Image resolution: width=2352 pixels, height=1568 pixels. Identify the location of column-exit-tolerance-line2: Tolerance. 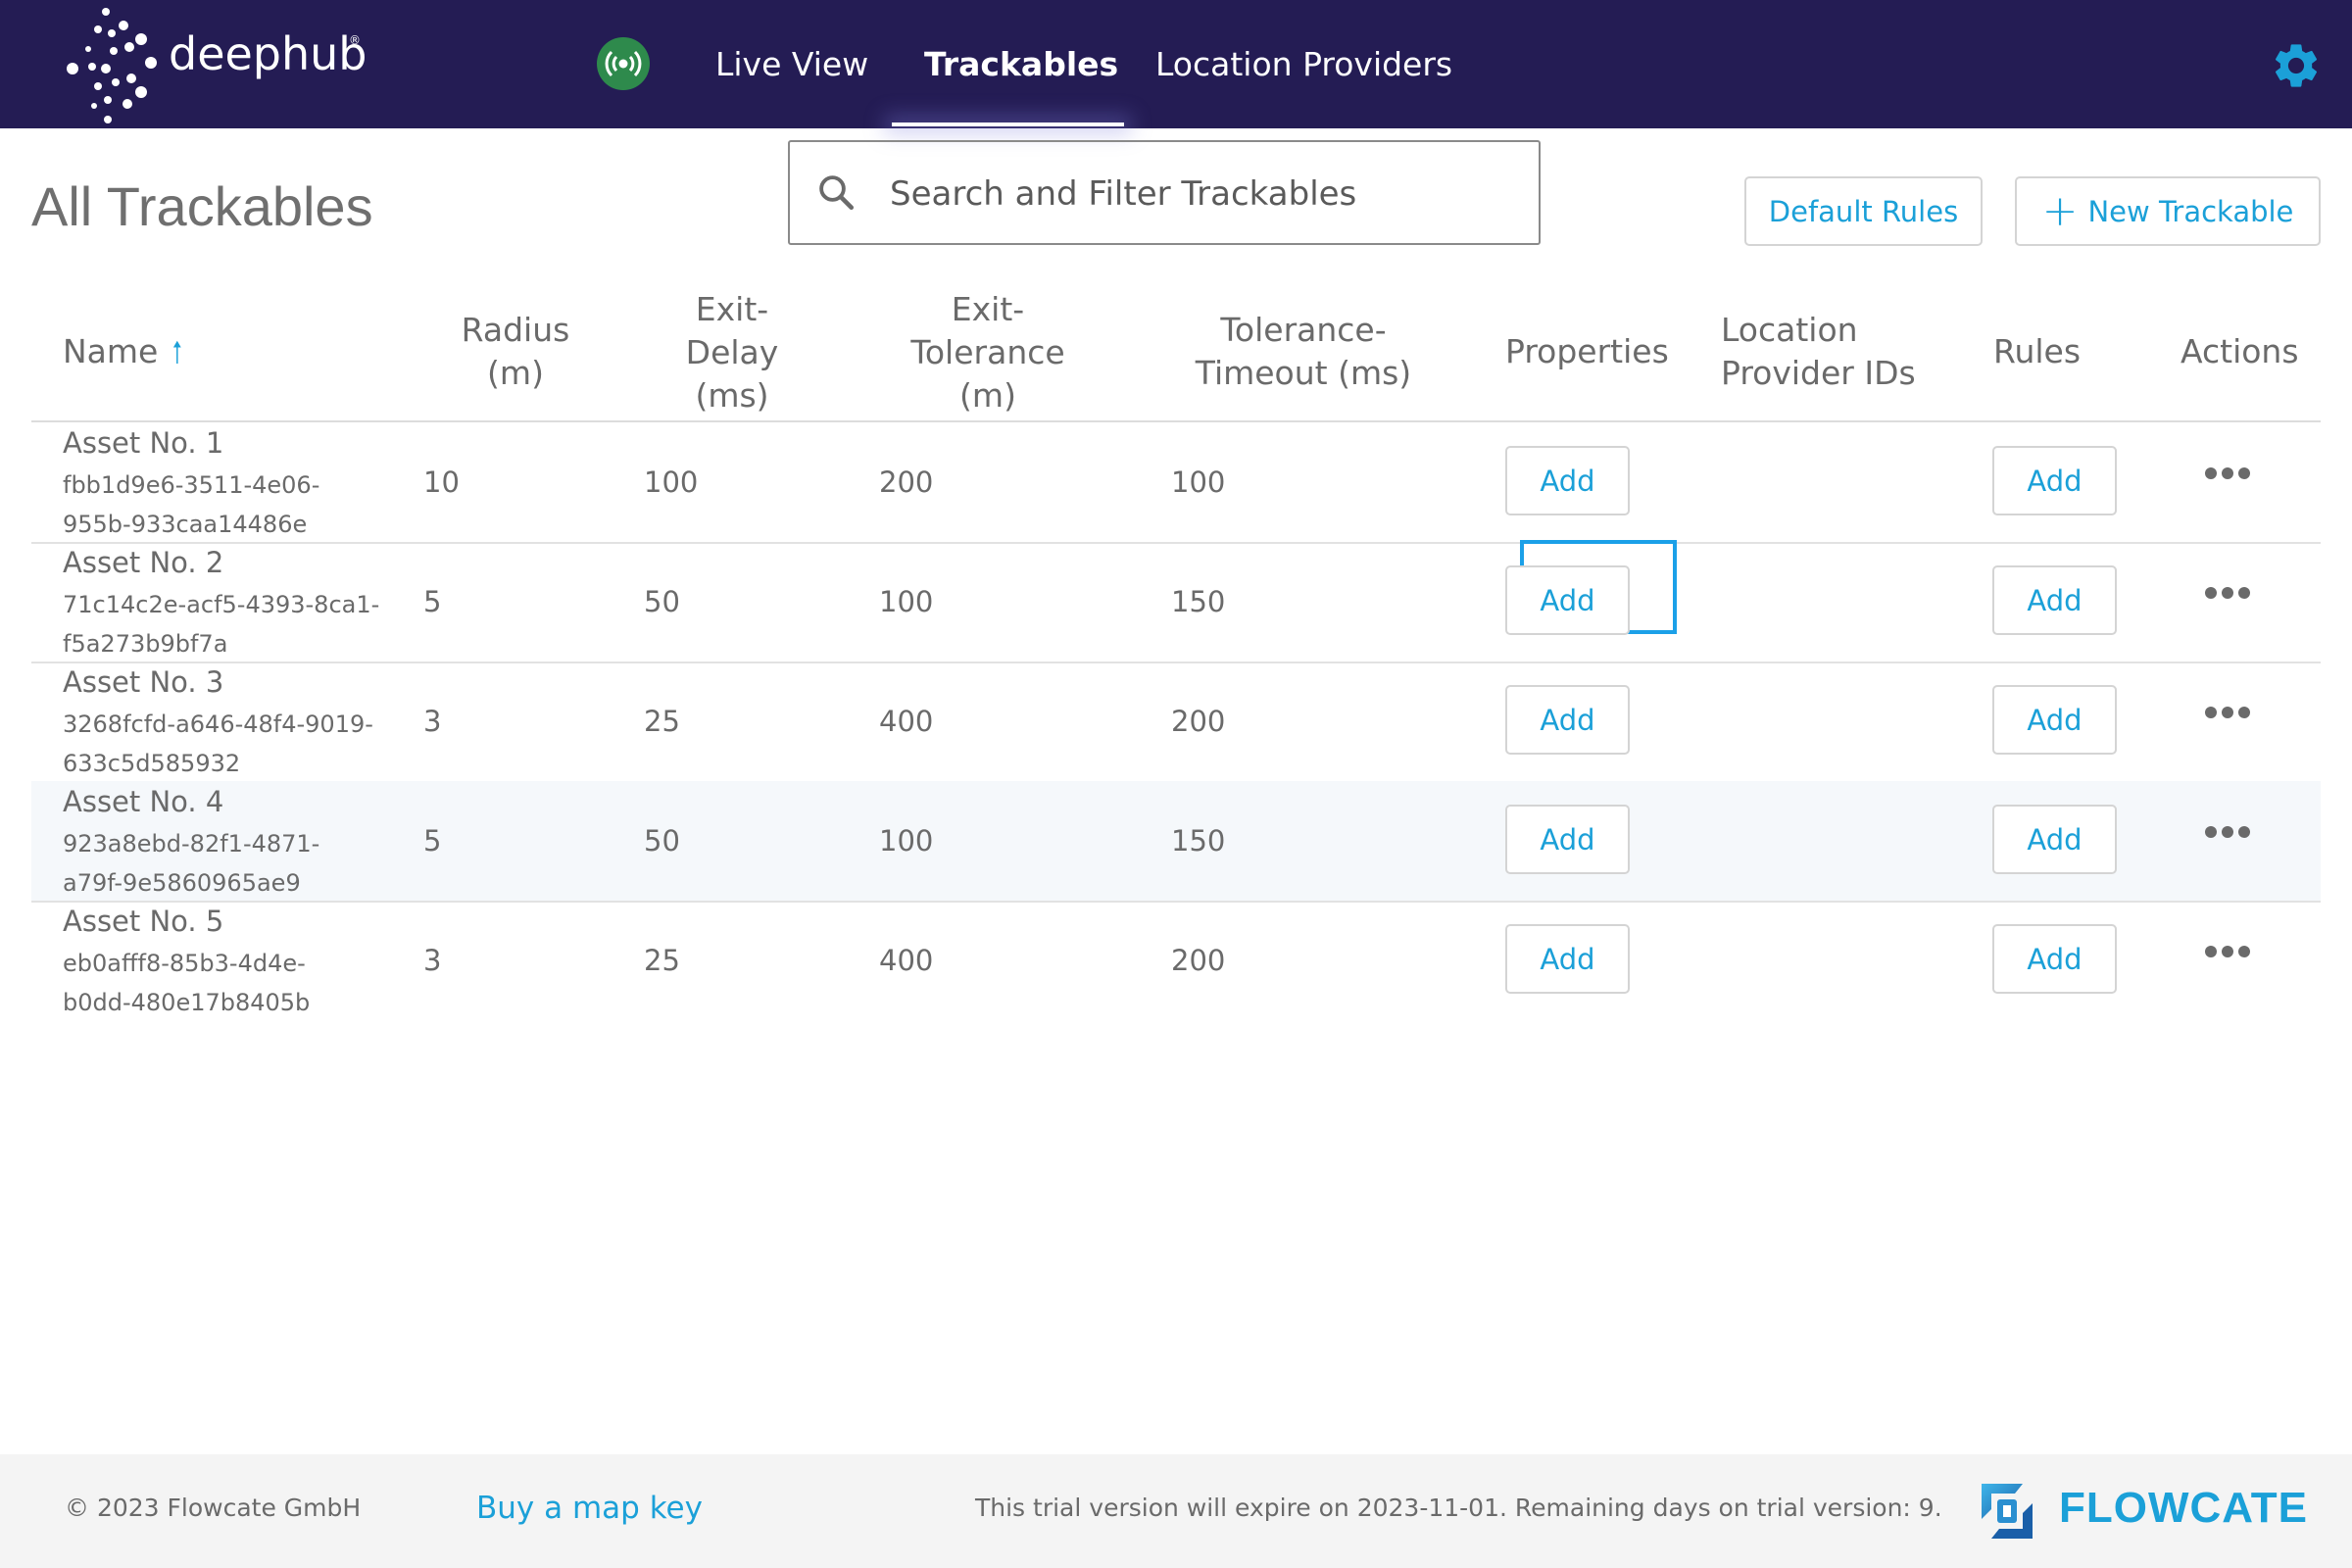
(988, 352).